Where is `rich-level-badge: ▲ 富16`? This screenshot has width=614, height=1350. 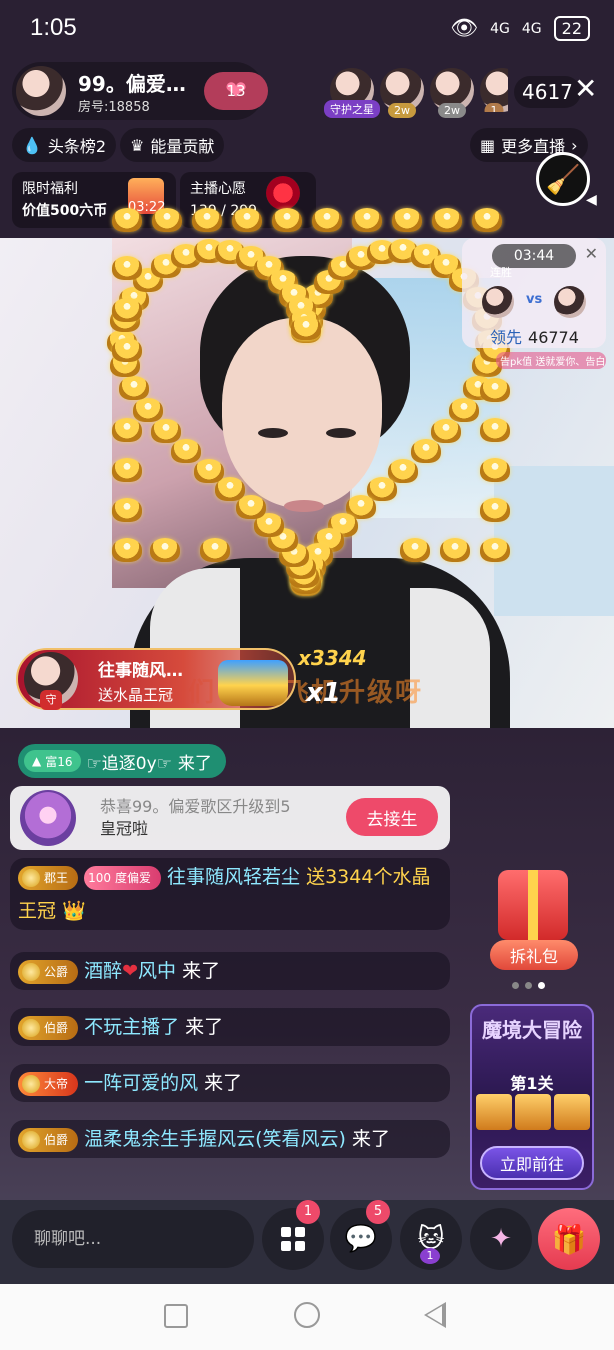 rich-level-badge: ▲ 富16 is located at coordinates (52, 761).